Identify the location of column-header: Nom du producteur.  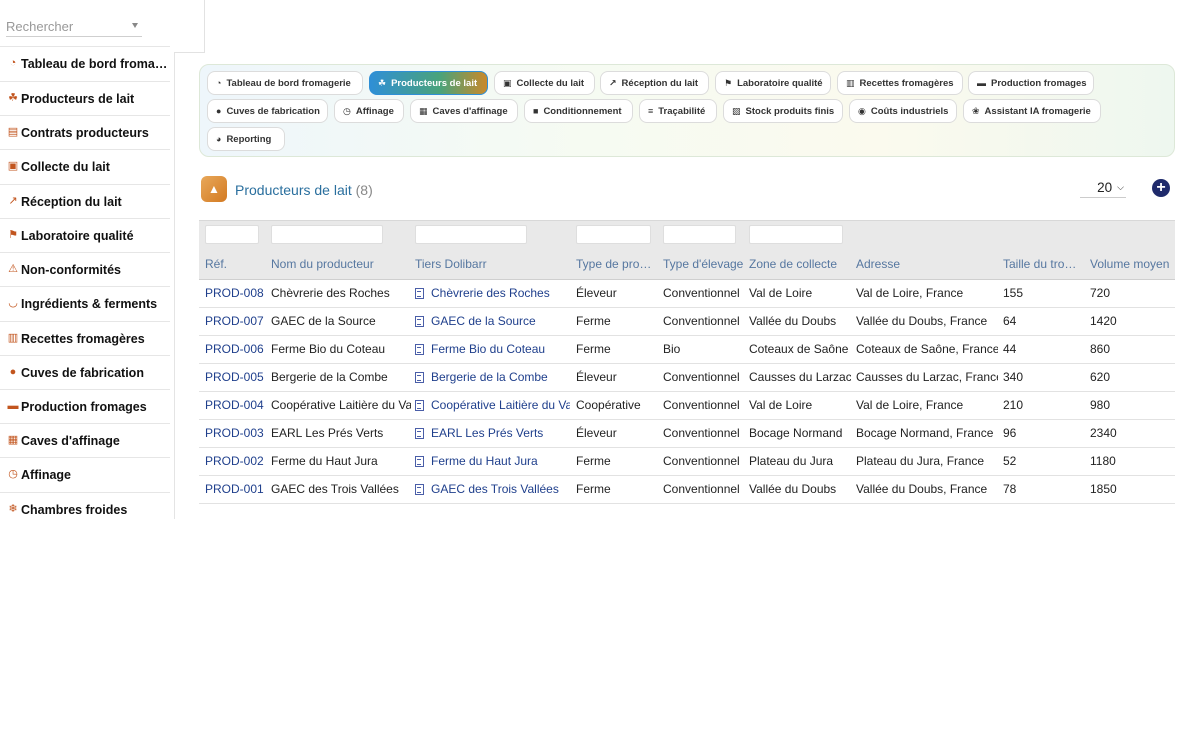
(341, 264).